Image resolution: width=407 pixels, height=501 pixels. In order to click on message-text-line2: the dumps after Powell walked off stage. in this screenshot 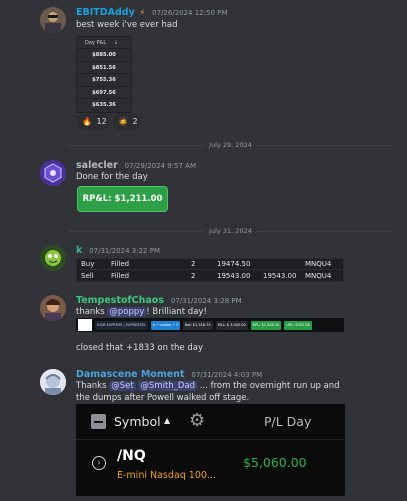, I will do `click(163, 398)`.